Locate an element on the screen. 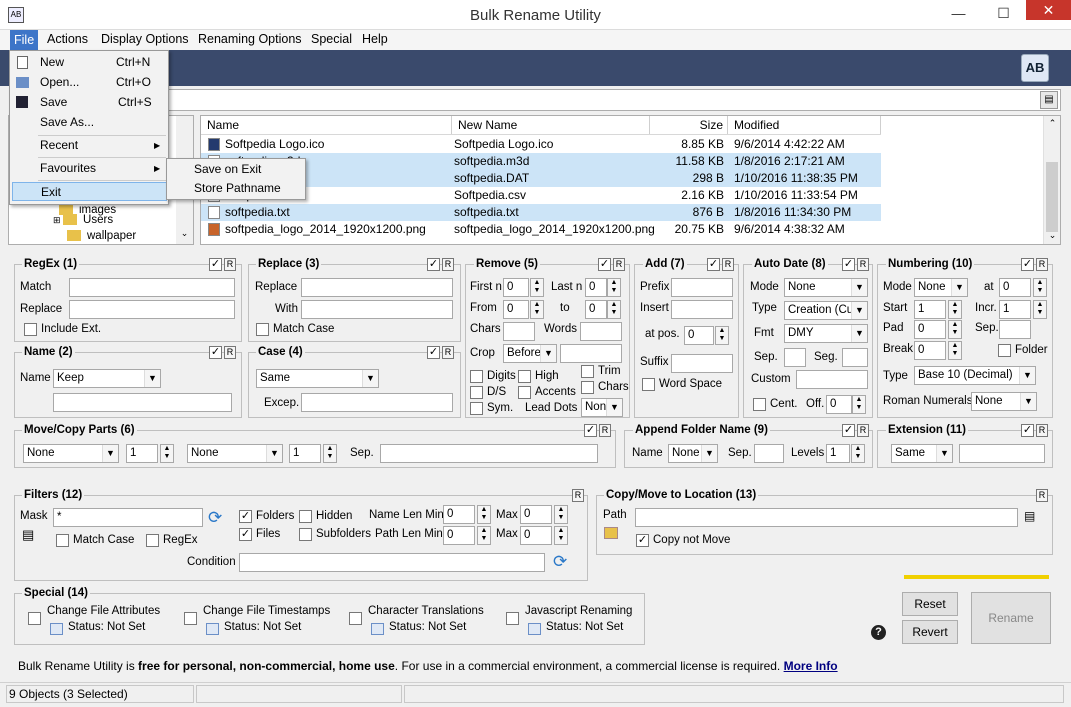 Image resolution: width=1071 pixels, height=707 pixels. cent-checkbox is located at coordinates (759, 404).